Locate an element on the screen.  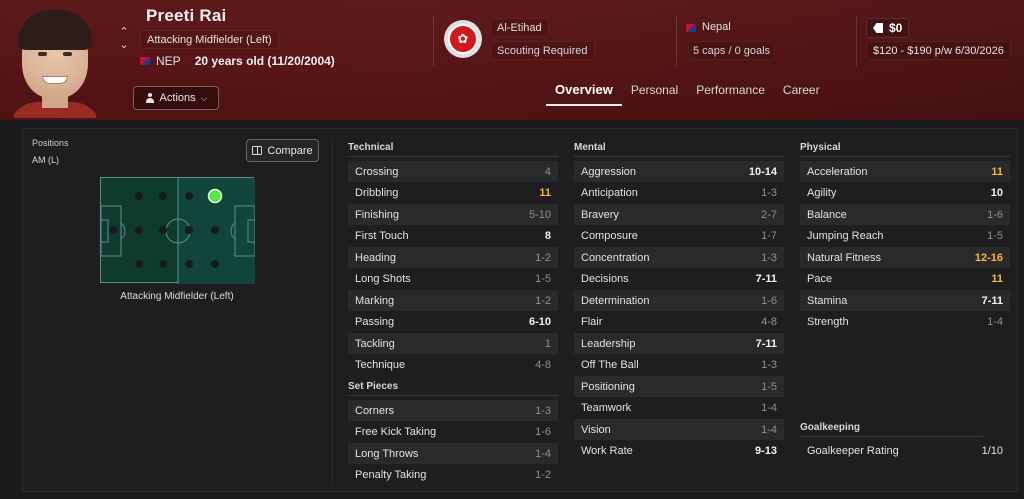
compare-button: Compare is located at coordinates (282, 150).